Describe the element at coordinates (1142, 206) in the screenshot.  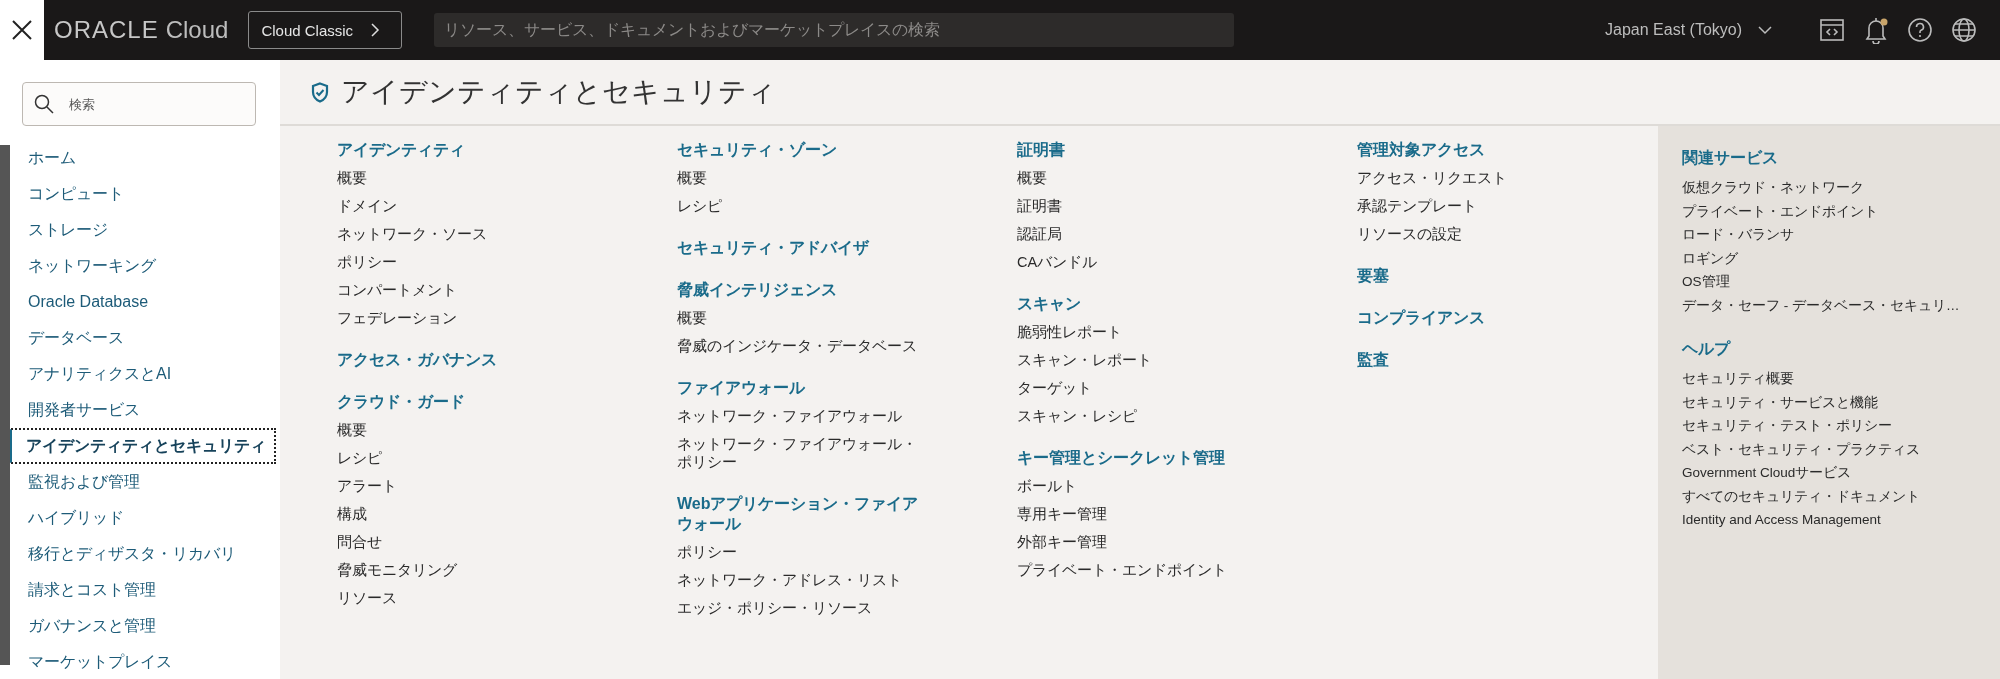
I see `menu-link: 証明書` at that location.